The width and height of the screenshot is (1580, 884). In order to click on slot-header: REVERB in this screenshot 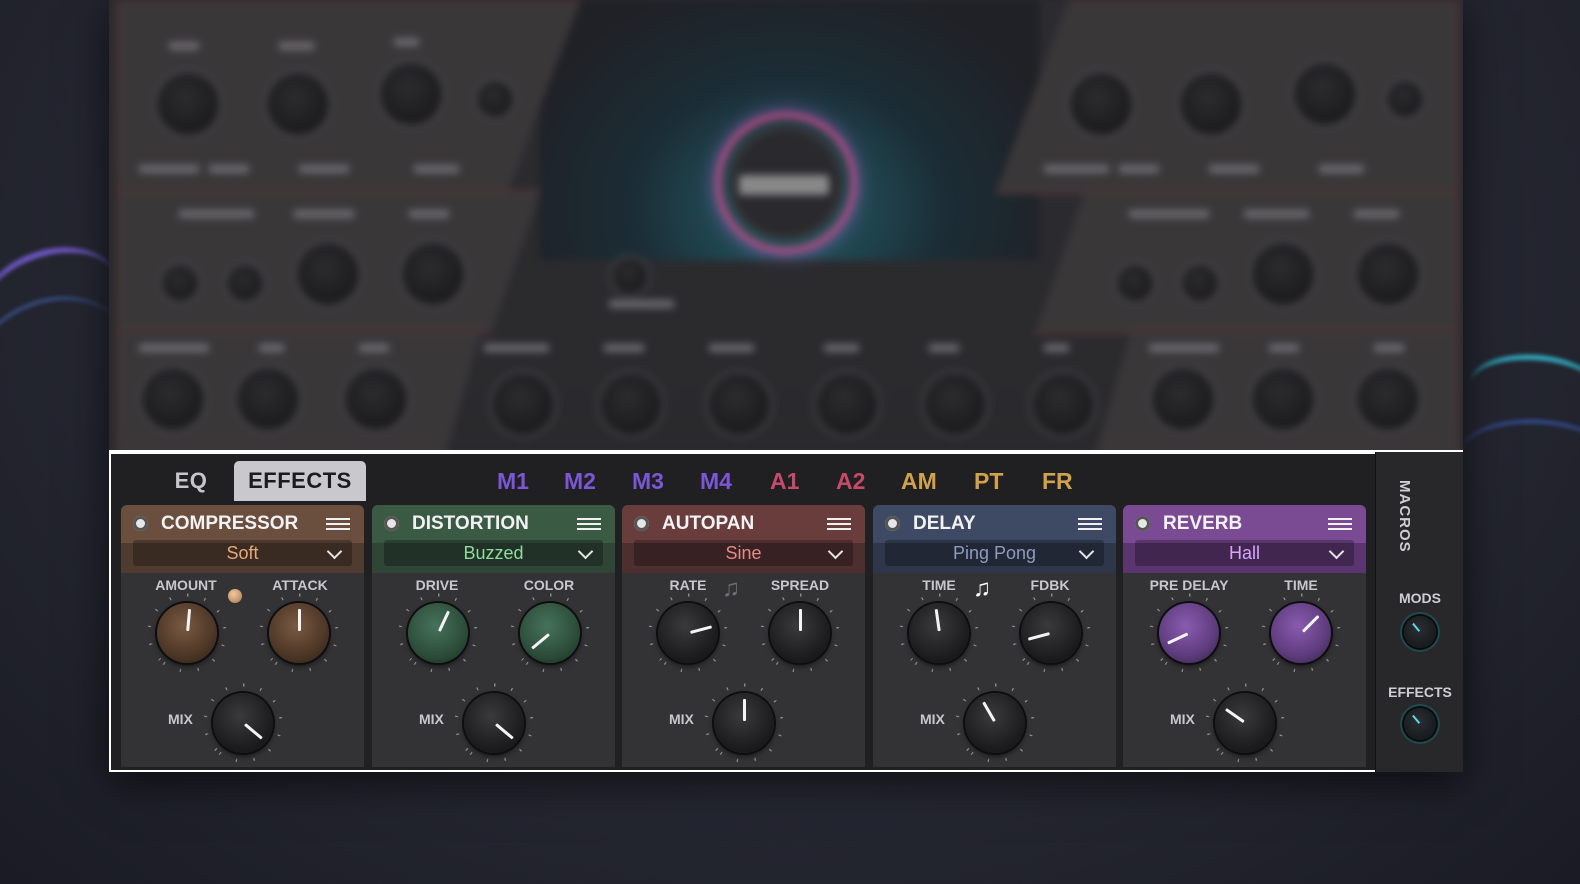, I will do `click(1244, 524)`.